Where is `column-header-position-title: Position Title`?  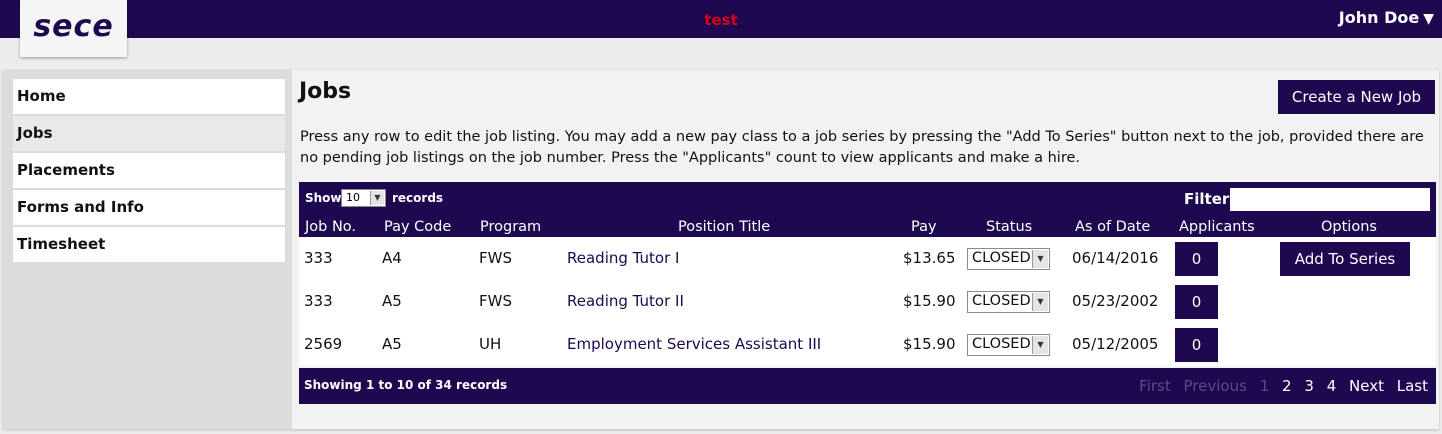
column-header-position-title: Position Title is located at coordinates (724, 227).